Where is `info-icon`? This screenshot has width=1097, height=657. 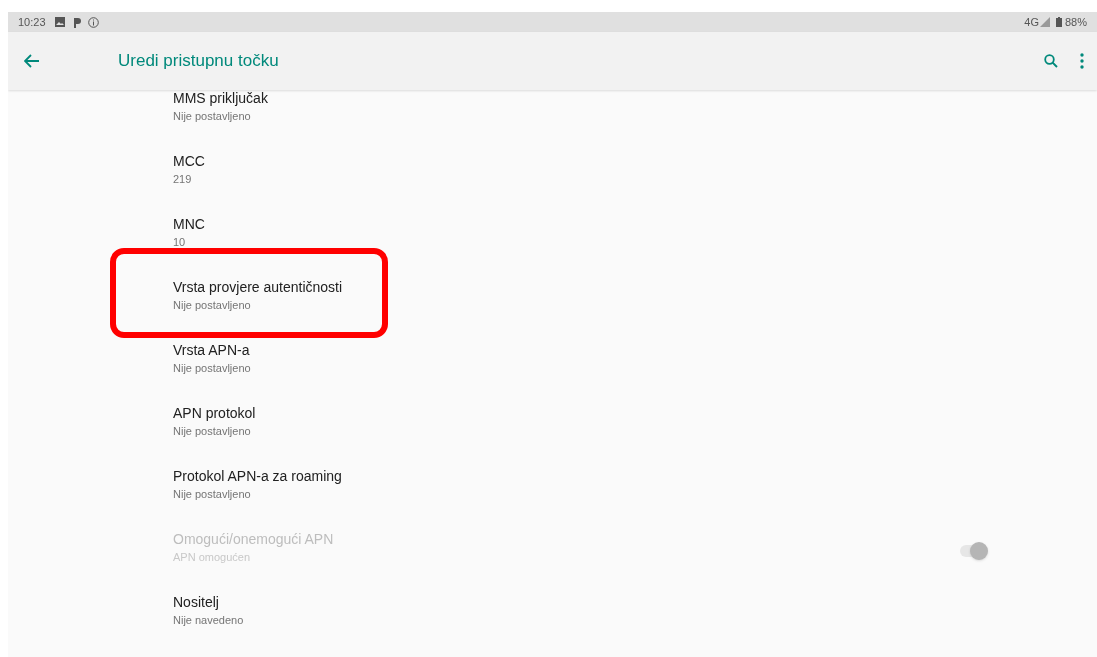 info-icon is located at coordinates (93, 22).